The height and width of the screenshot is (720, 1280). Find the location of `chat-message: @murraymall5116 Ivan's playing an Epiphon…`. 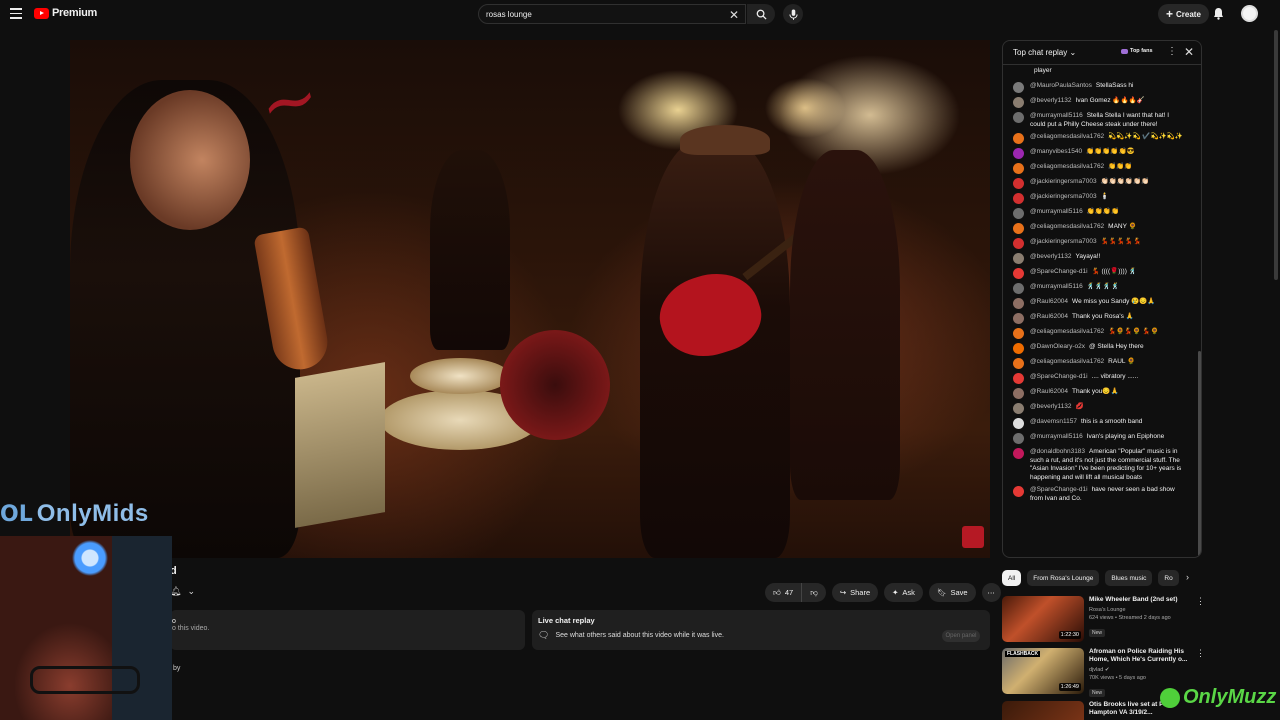

chat-message: @murraymall5116 Ivan's playing an Epiphon… is located at coordinates (1101, 439).